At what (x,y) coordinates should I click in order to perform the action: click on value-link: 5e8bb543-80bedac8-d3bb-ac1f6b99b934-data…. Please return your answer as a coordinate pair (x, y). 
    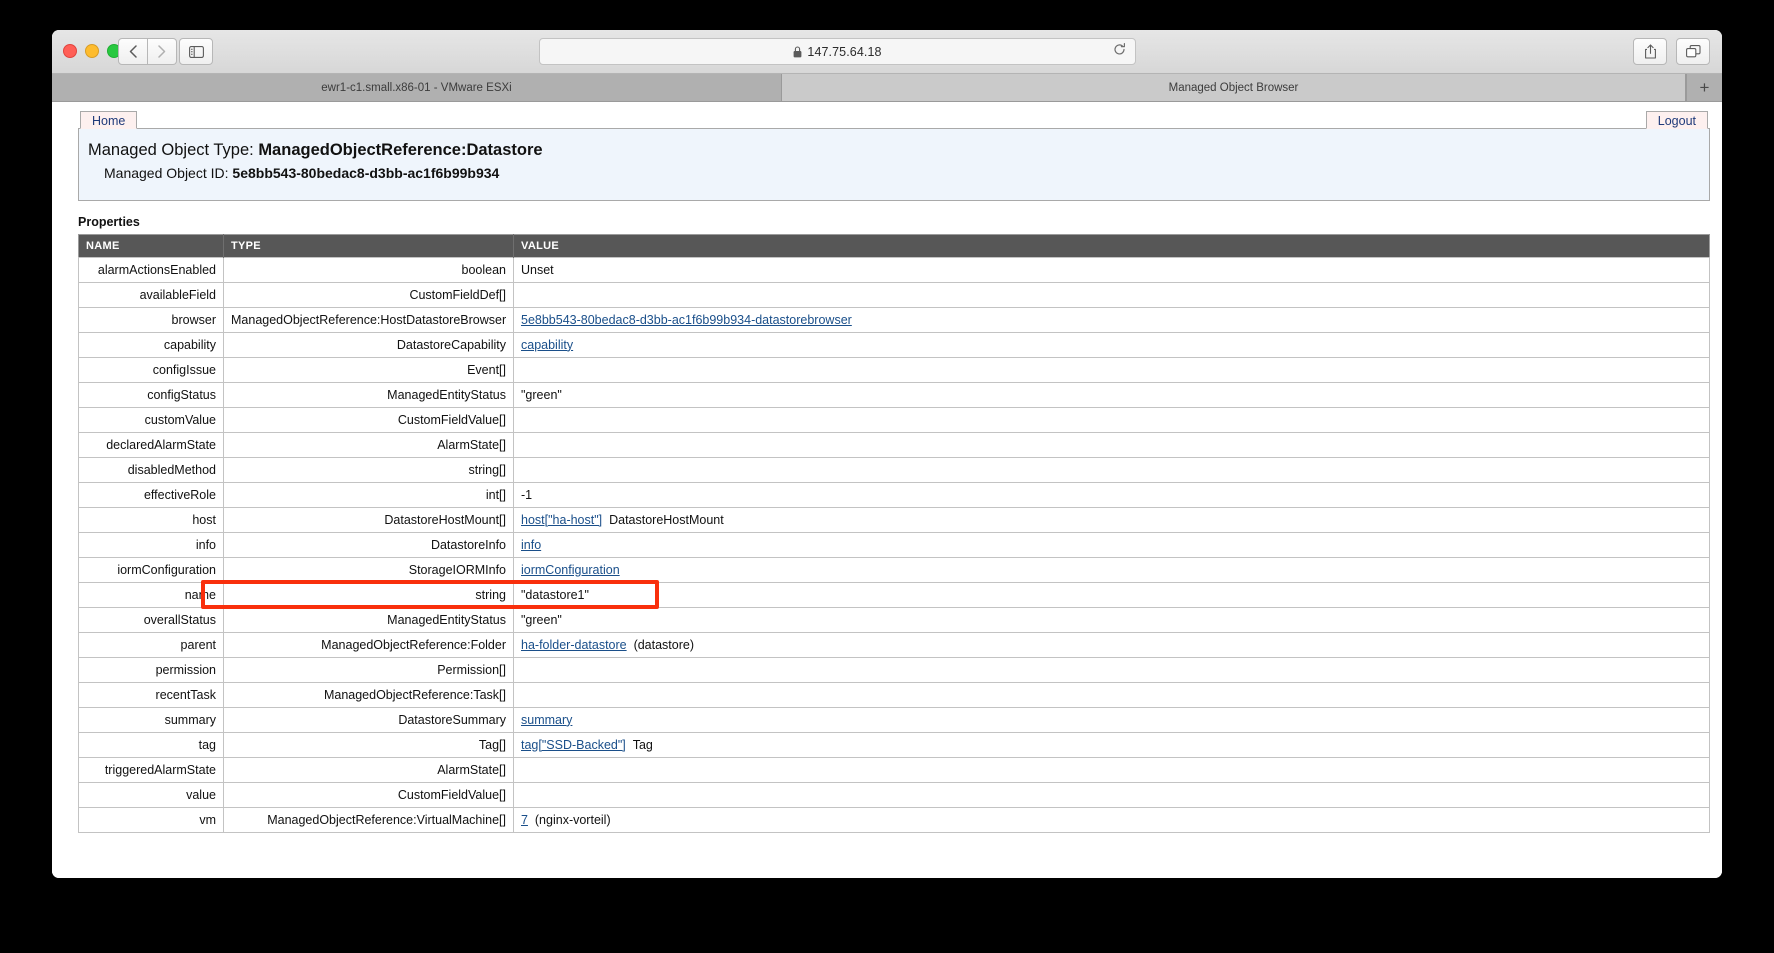
    Looking at the image, I should click on (686, 320).